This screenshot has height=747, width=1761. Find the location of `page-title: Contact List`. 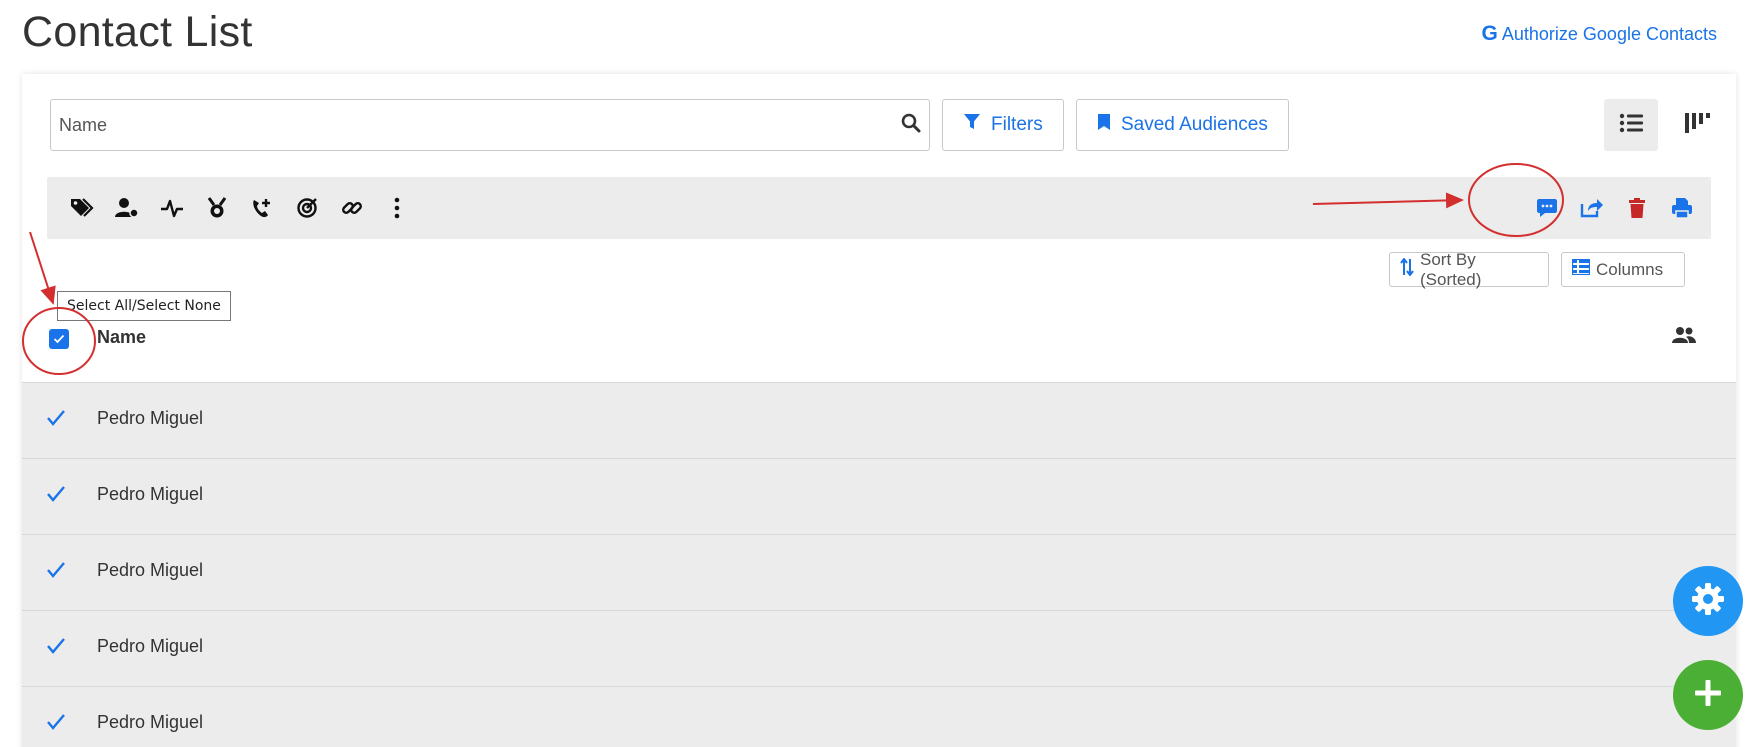

page-title: Contact List is located at coordinates (137, 32).